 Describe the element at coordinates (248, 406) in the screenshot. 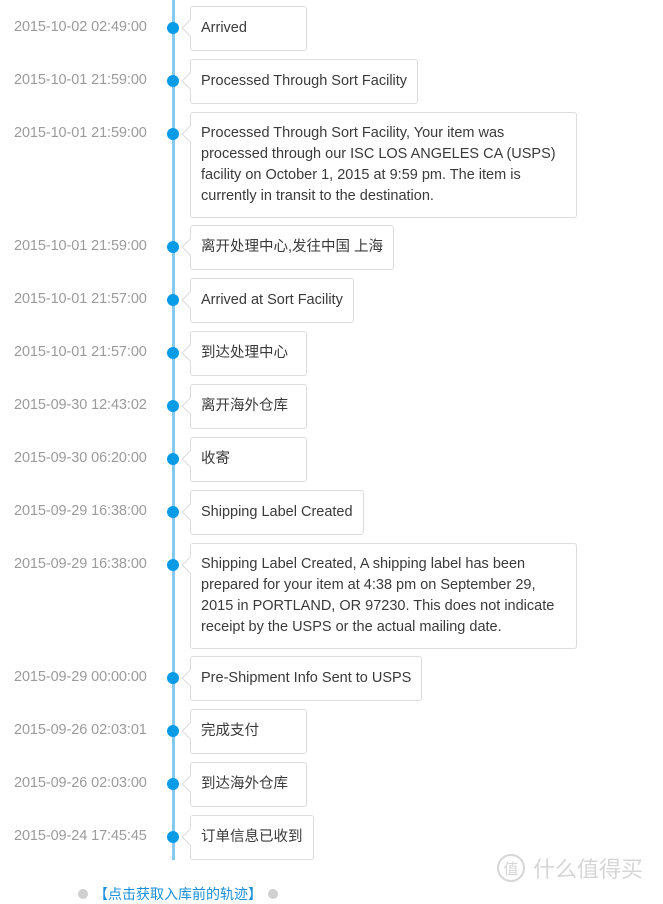

I see `event-description: 离开海外仓库` at that location.